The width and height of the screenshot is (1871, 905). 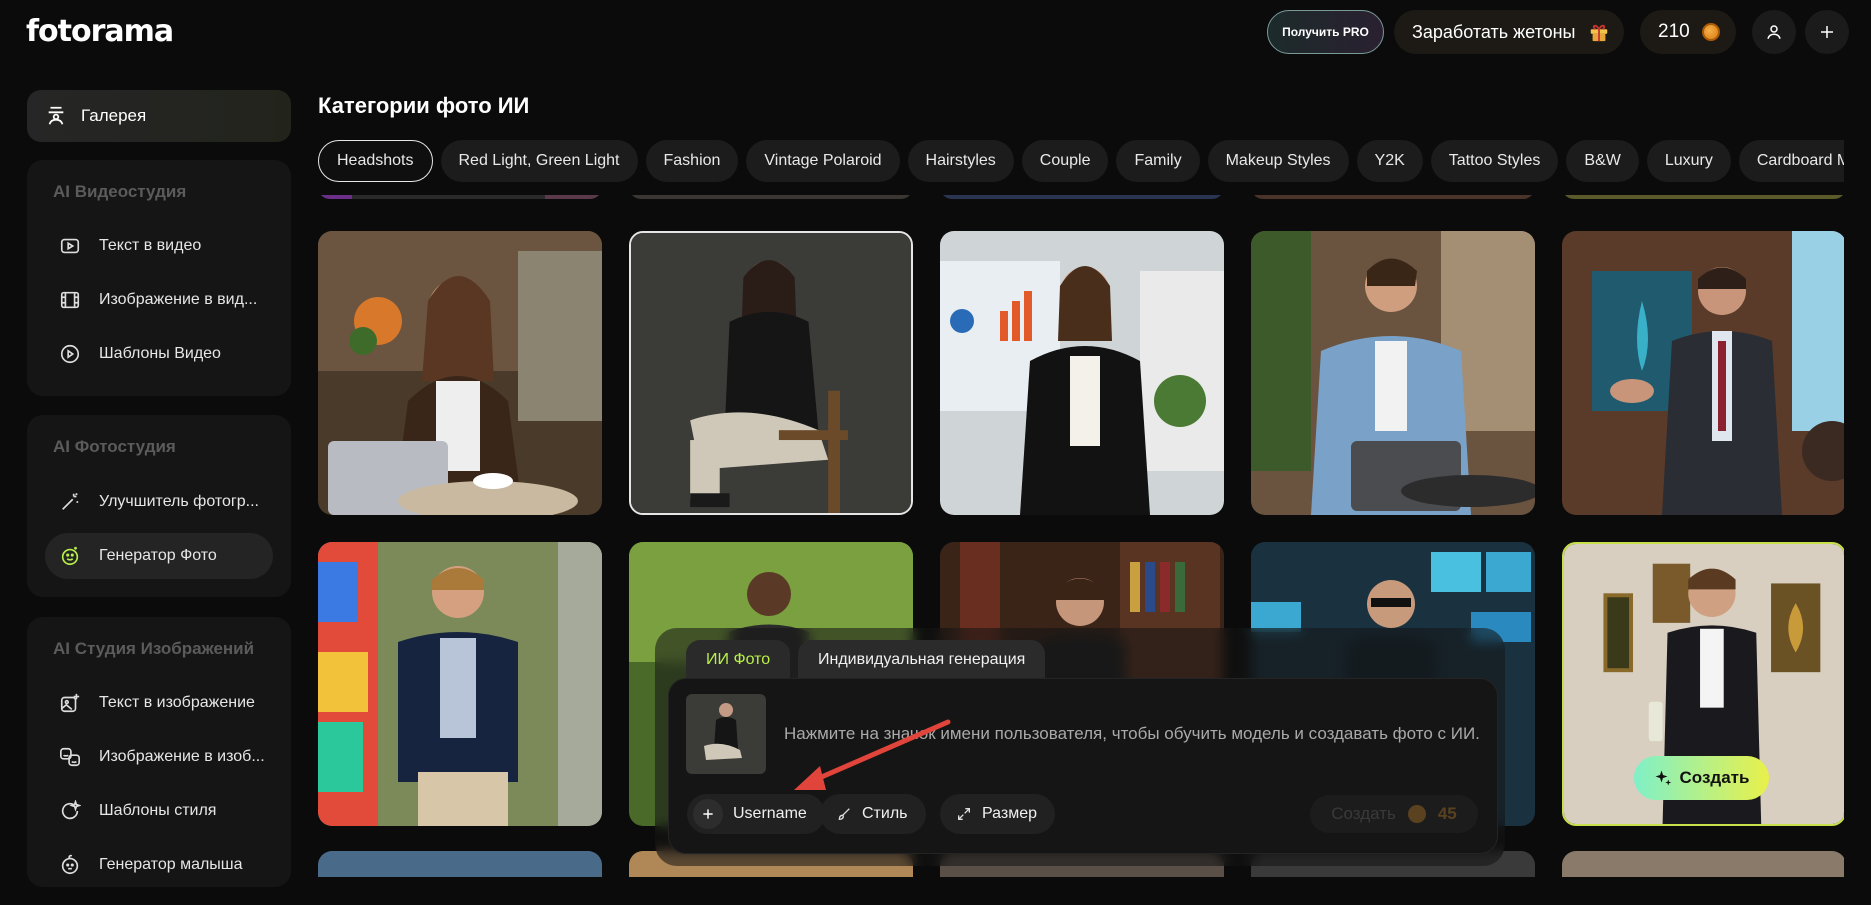 I want to click on size-button: Размер, so click(x=997, y=814).